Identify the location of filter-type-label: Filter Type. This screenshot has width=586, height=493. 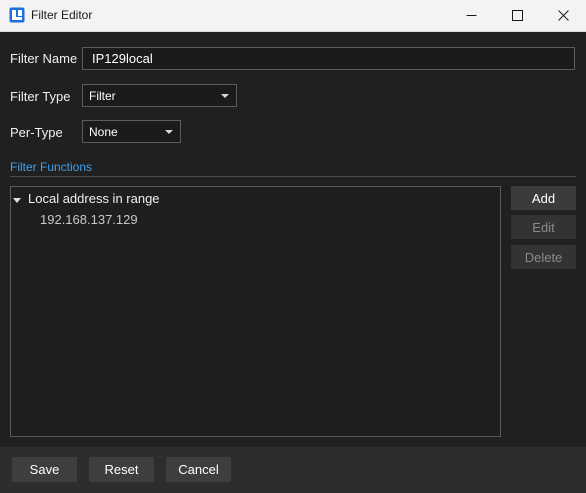
(40, 96).